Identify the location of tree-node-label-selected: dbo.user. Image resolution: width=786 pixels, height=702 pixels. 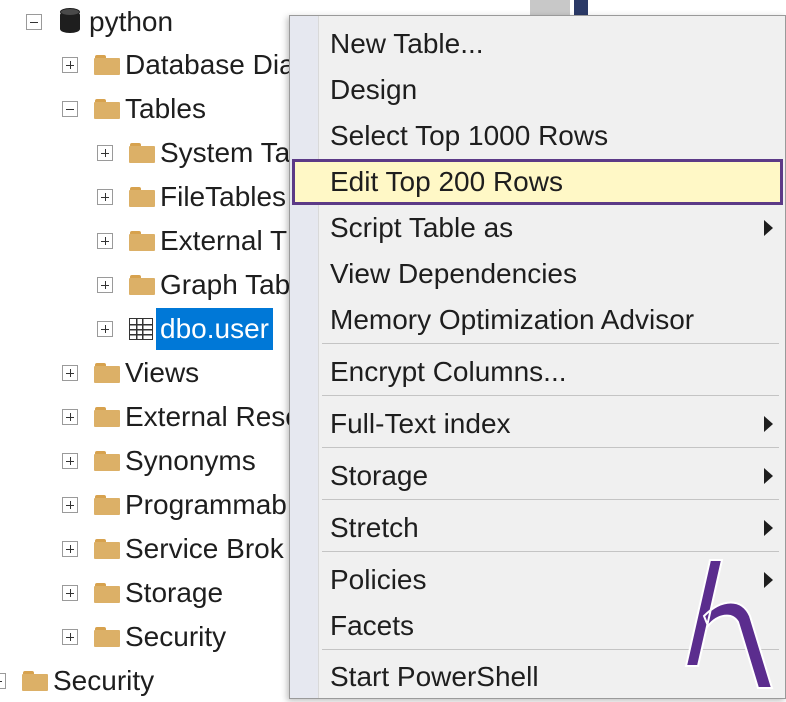
(214, 329).